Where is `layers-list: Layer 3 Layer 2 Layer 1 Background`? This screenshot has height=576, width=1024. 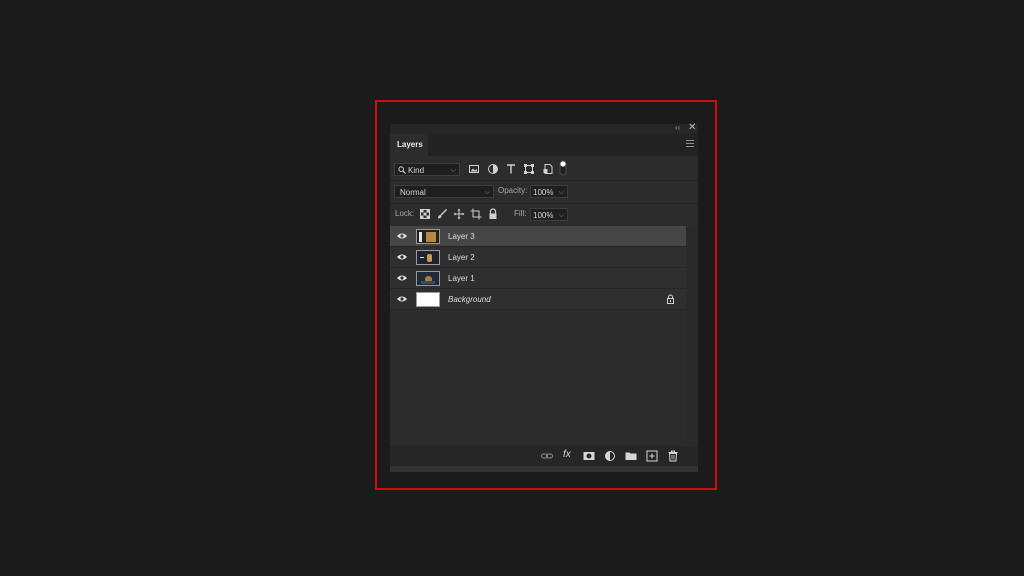 layers-list: Layer 3 Layer 2 Layer 1 Background is located at coordinates (538, 269).